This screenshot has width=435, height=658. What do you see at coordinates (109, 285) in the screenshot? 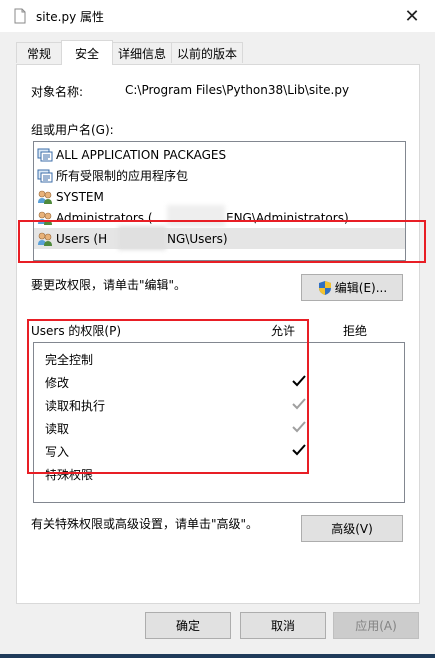
I see `change-permissions-hint: 要更改权限，请单击"编辑"。` at bounding box center [109, 285].